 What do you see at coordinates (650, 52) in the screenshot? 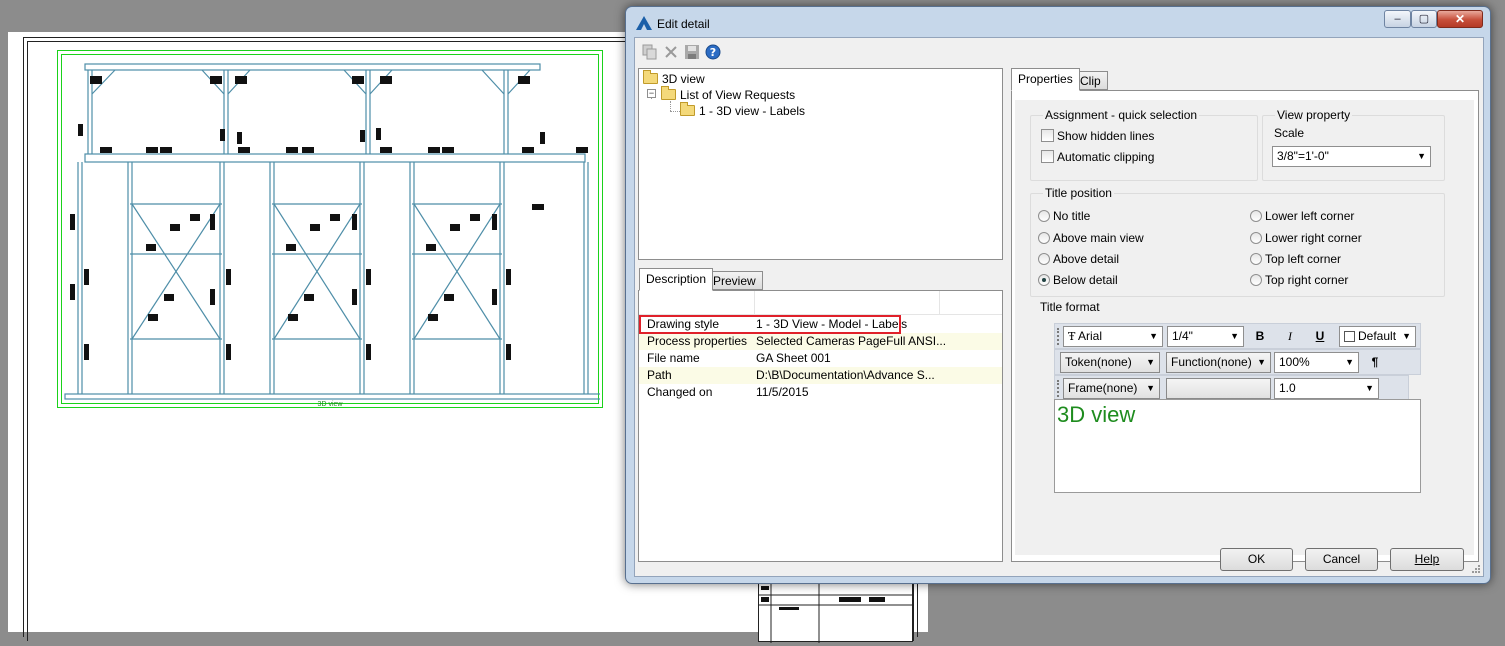
I see `copy-icon` at bounding box center [650, 52].